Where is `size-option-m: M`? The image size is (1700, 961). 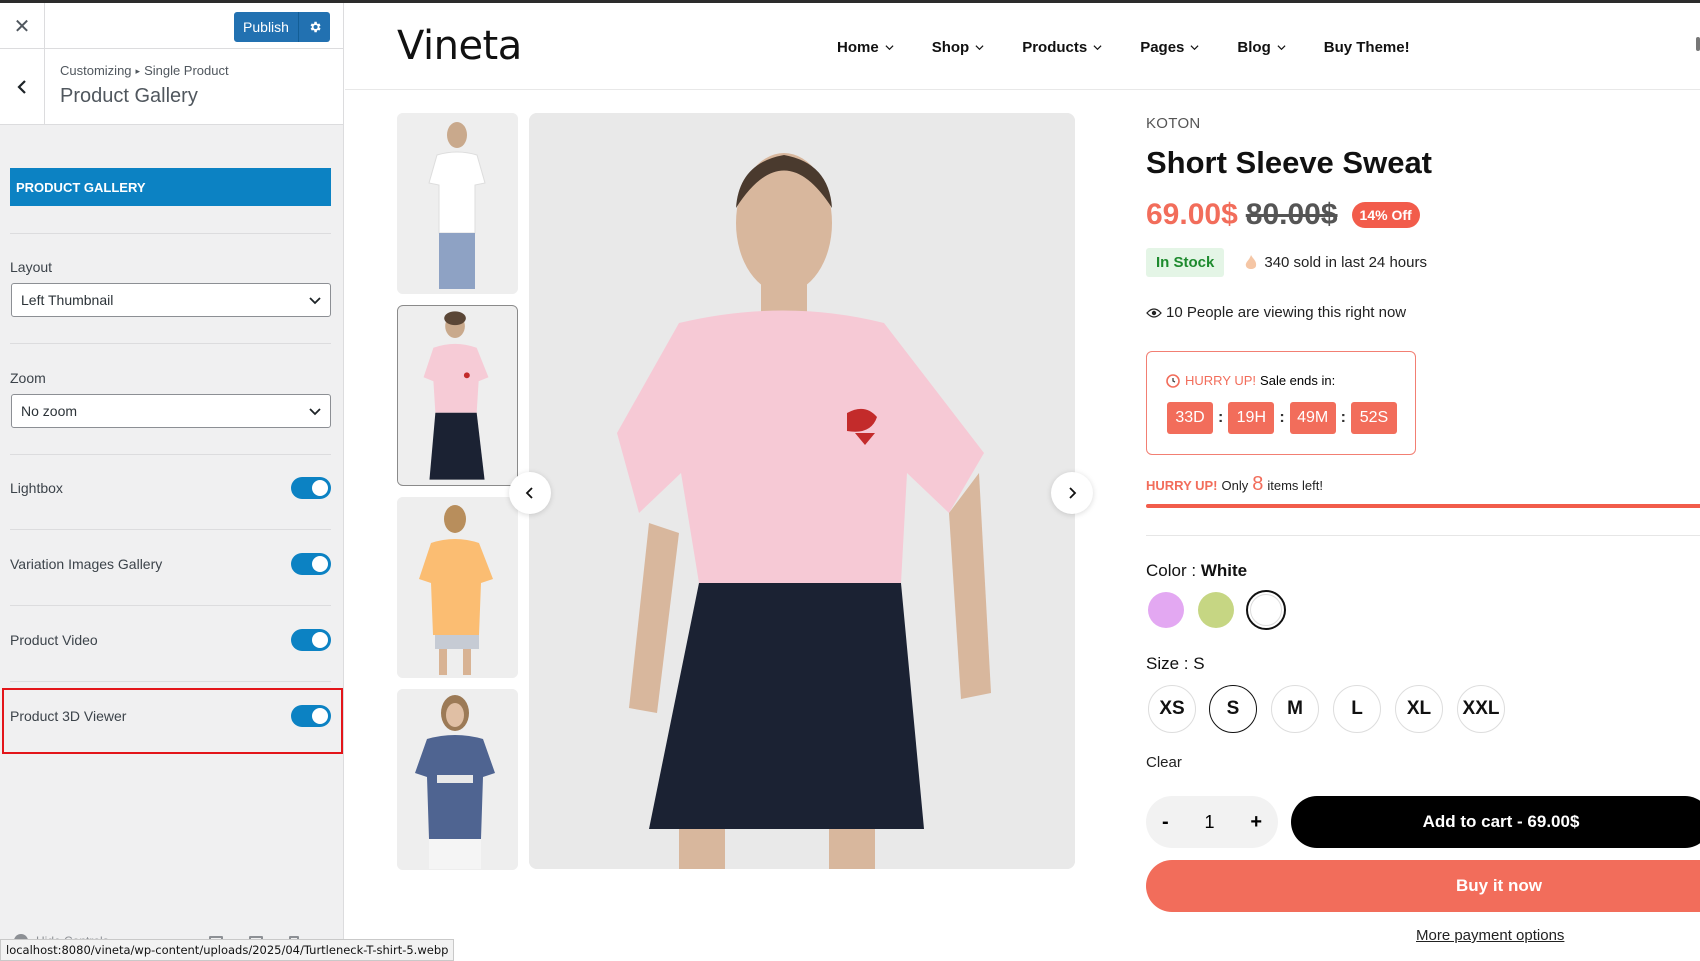 size-option-m: M is located at coordinates (1295, 709).